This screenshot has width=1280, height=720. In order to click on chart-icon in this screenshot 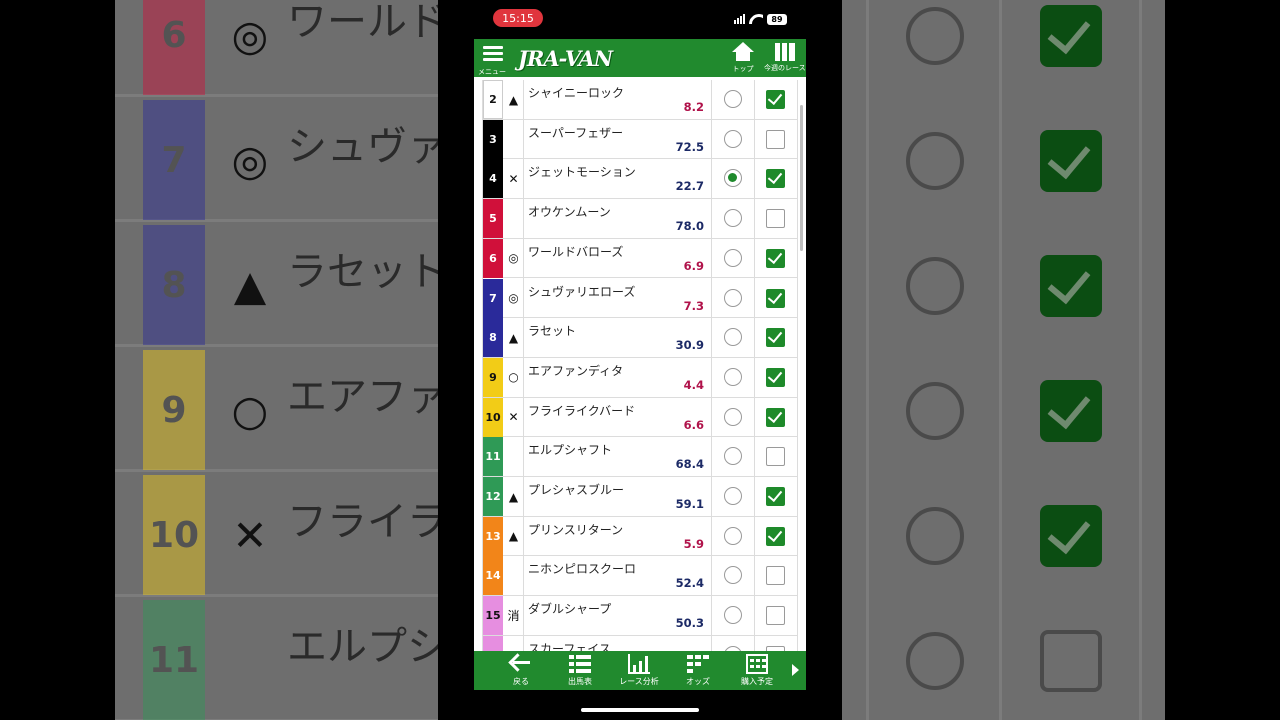, I will do `click(639, 664)`.